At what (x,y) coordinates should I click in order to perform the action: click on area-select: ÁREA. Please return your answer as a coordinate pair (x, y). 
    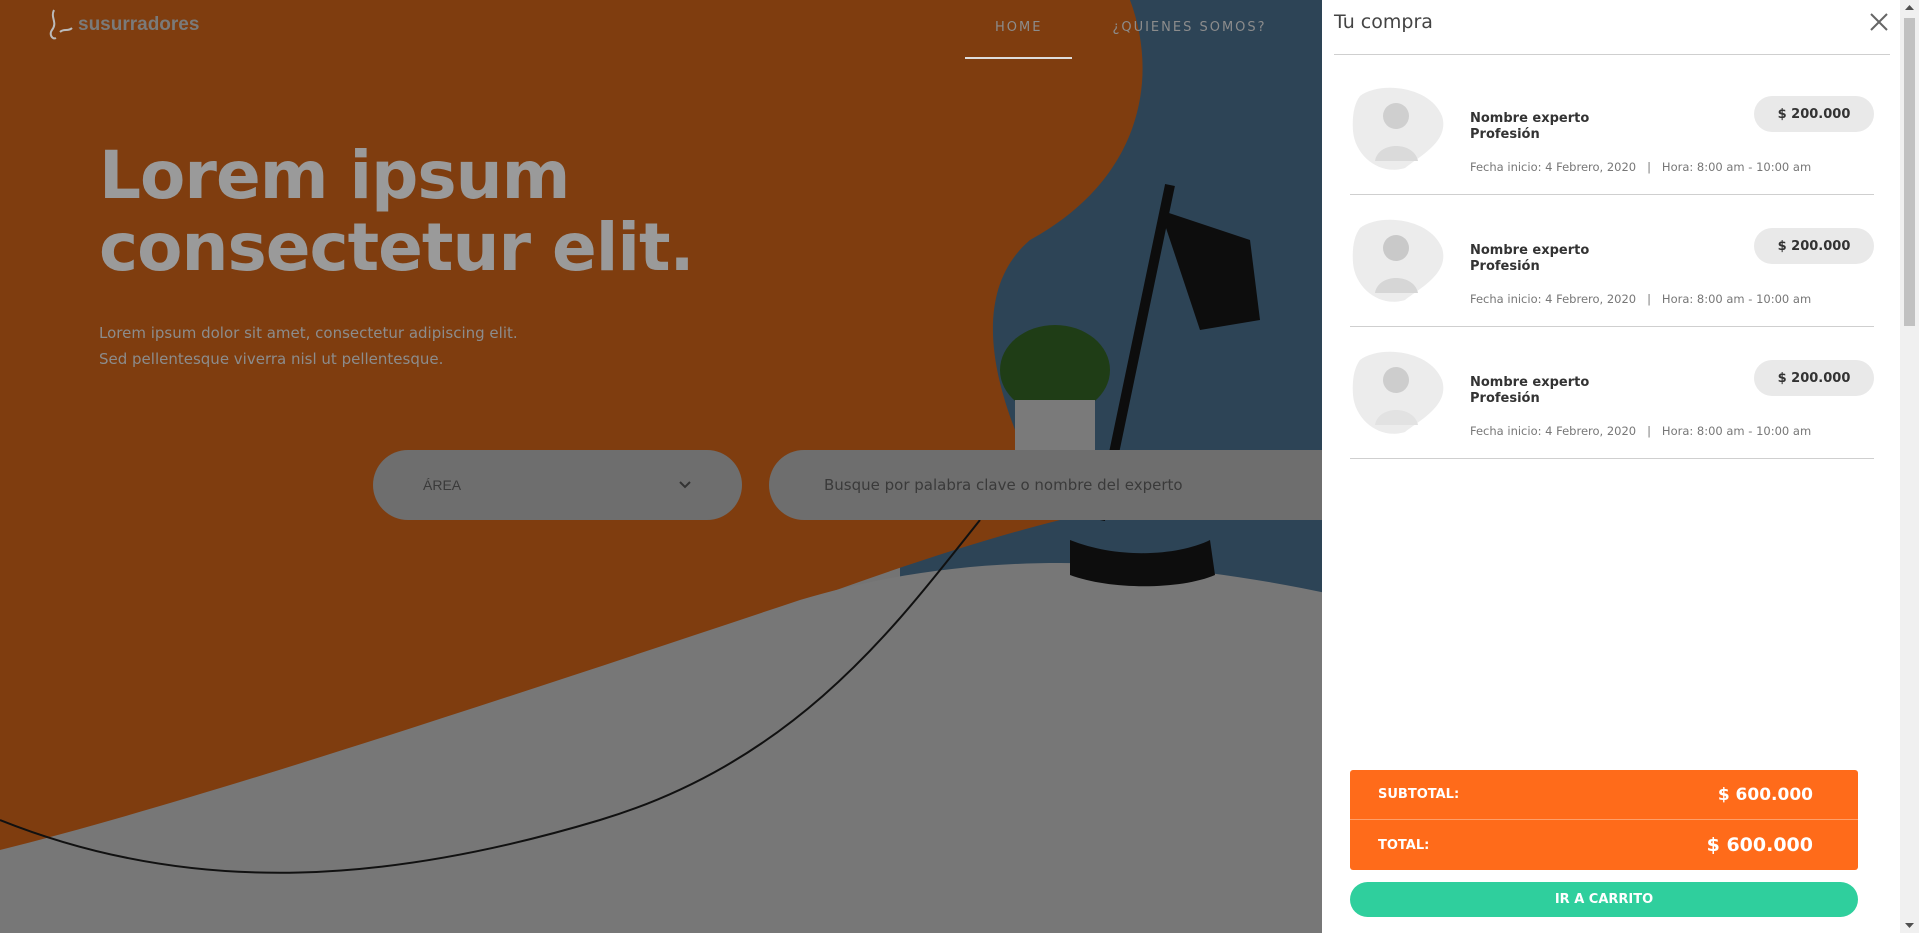
    Looking at the image, I should click on (557, 485).